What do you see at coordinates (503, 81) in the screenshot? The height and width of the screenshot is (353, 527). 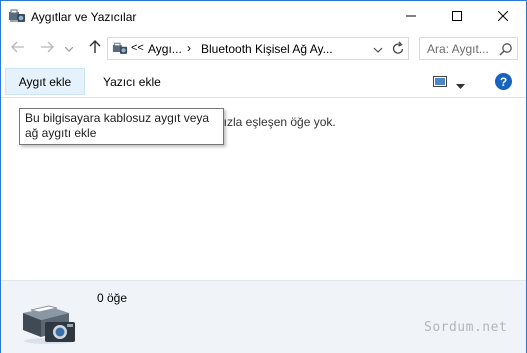 I see `help-icon: ?` at bounding box center [503, 81].